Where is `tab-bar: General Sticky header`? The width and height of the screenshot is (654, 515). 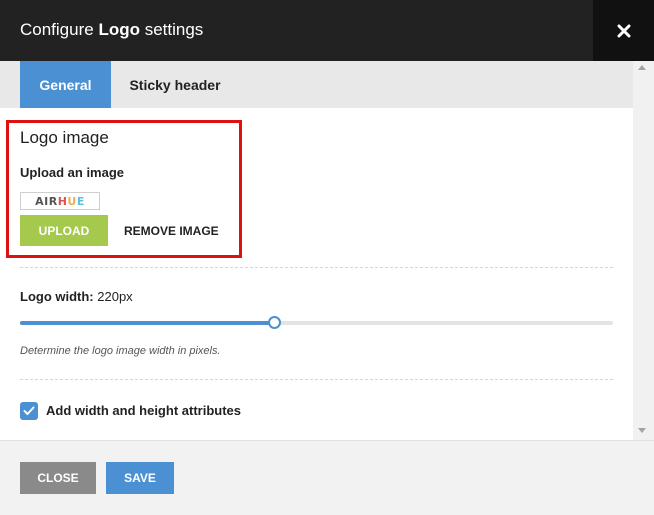 tab-bar: General Sticky header is located at coordinates (316, 84).